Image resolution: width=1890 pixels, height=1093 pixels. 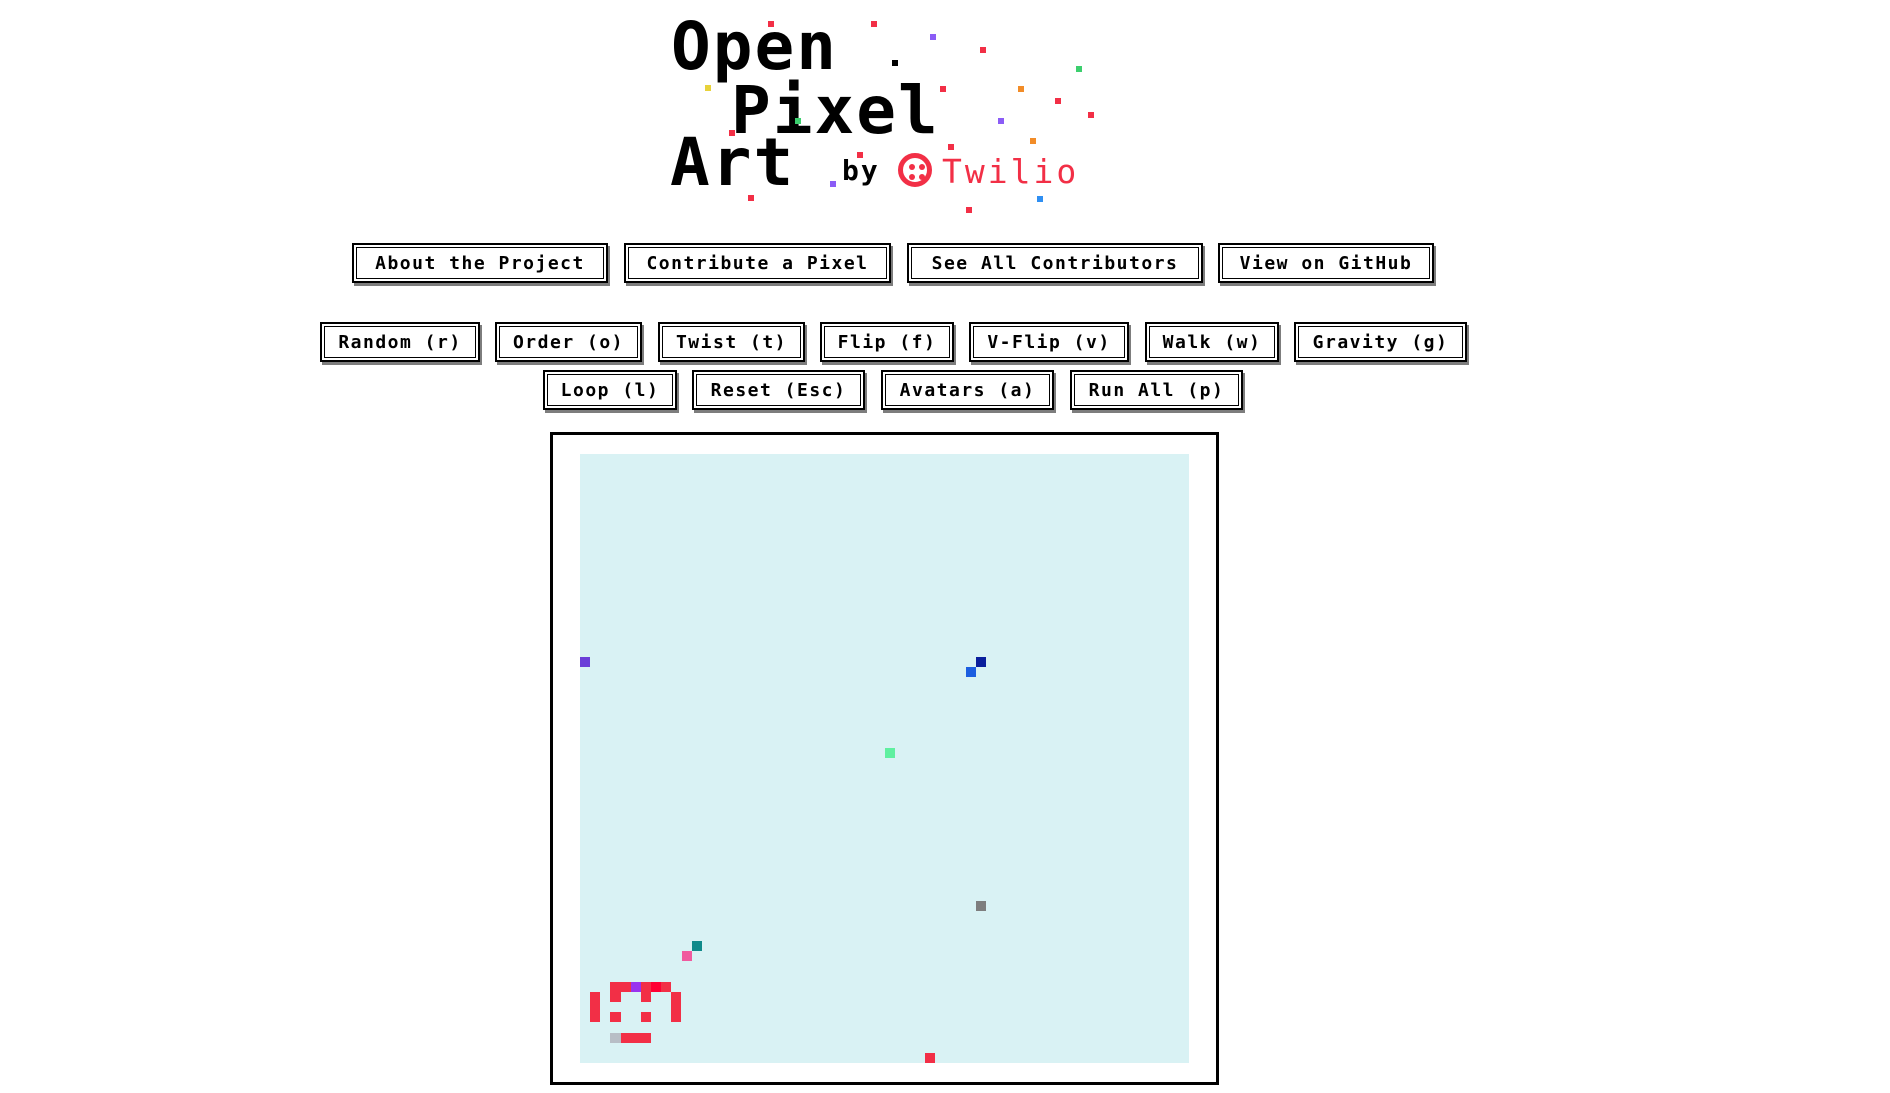 I want to click on avatars-button: Avatars (a), so click(x=967, y=390).